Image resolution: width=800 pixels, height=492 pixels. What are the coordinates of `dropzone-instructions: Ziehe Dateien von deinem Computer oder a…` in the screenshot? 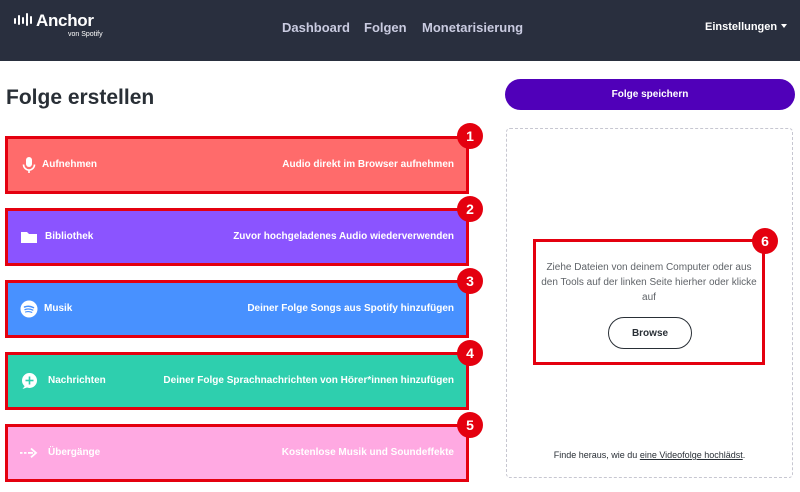 It's located at (649, 282).